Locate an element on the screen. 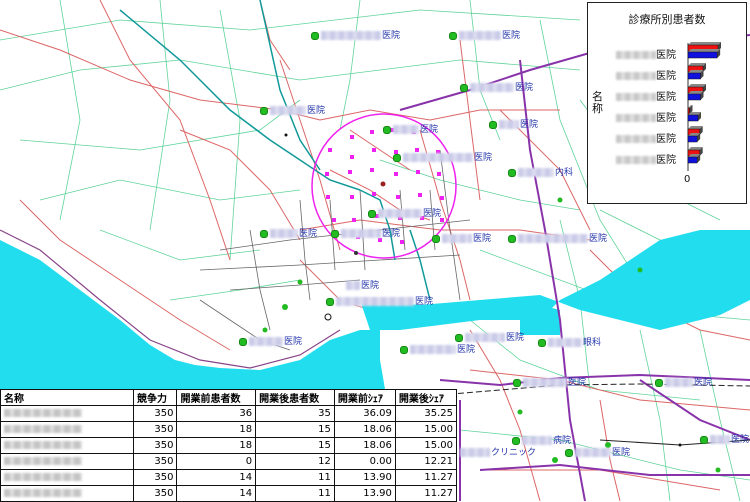 The width and height of the screenshot is (750, 502). clinic-label-suffix: クリニック is located at coordinates (514, 453).